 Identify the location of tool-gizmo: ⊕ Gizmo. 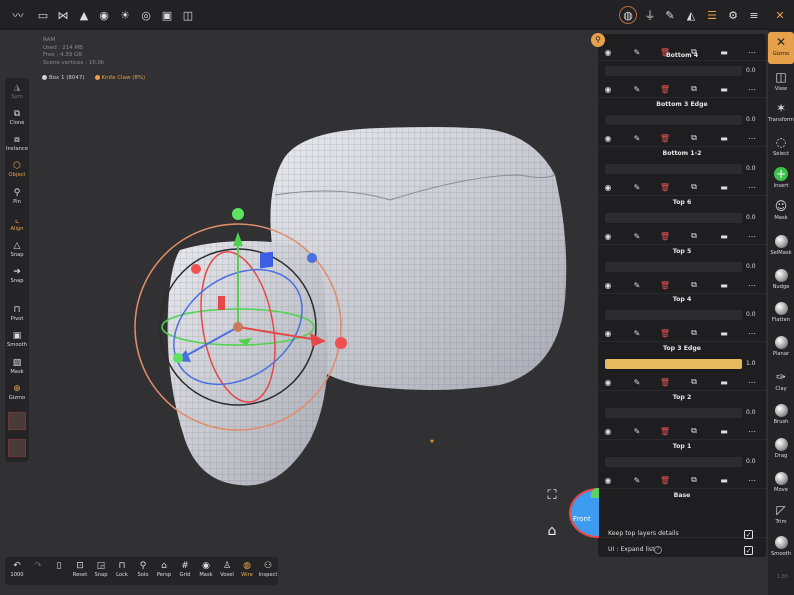
(17, 392).